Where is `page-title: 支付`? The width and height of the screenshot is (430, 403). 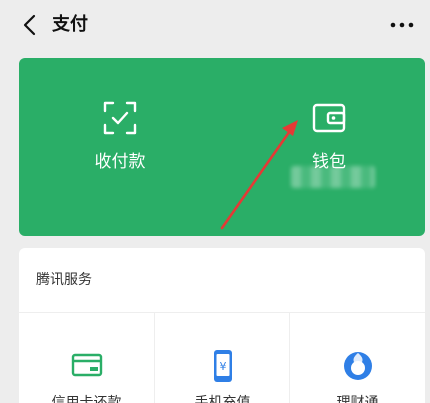 page-title: 支付 is located at coordinates (70, 24).